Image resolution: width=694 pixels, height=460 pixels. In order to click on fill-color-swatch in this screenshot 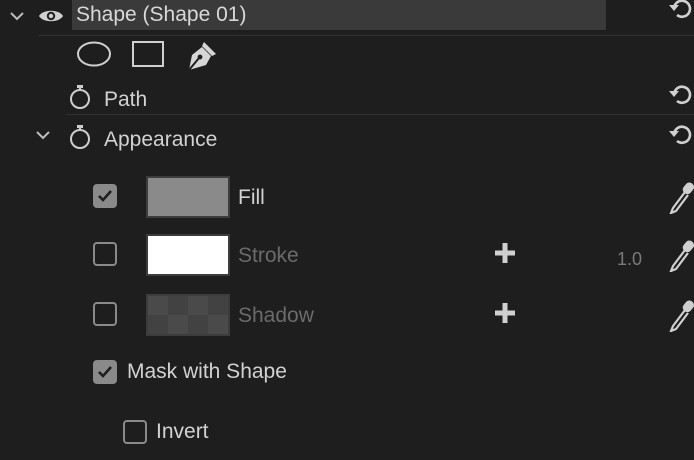, I will do `click(188, 197)`.